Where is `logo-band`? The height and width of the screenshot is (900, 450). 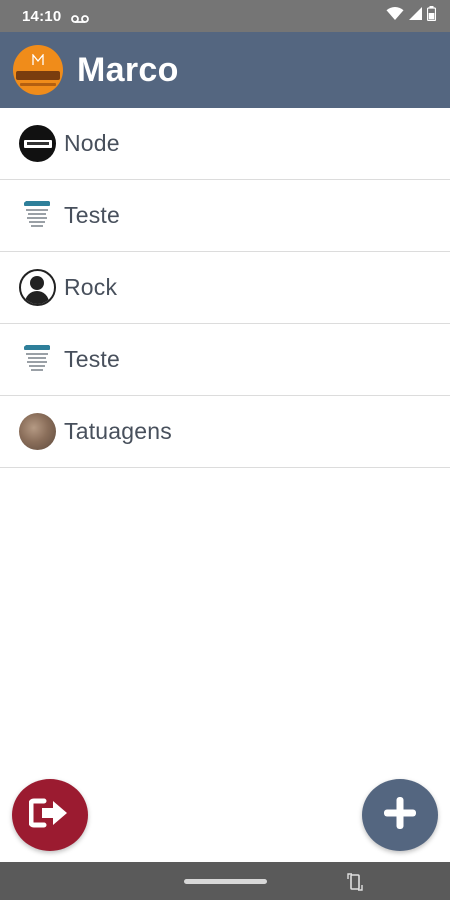
logo-band is located at coordinates (38, 75).